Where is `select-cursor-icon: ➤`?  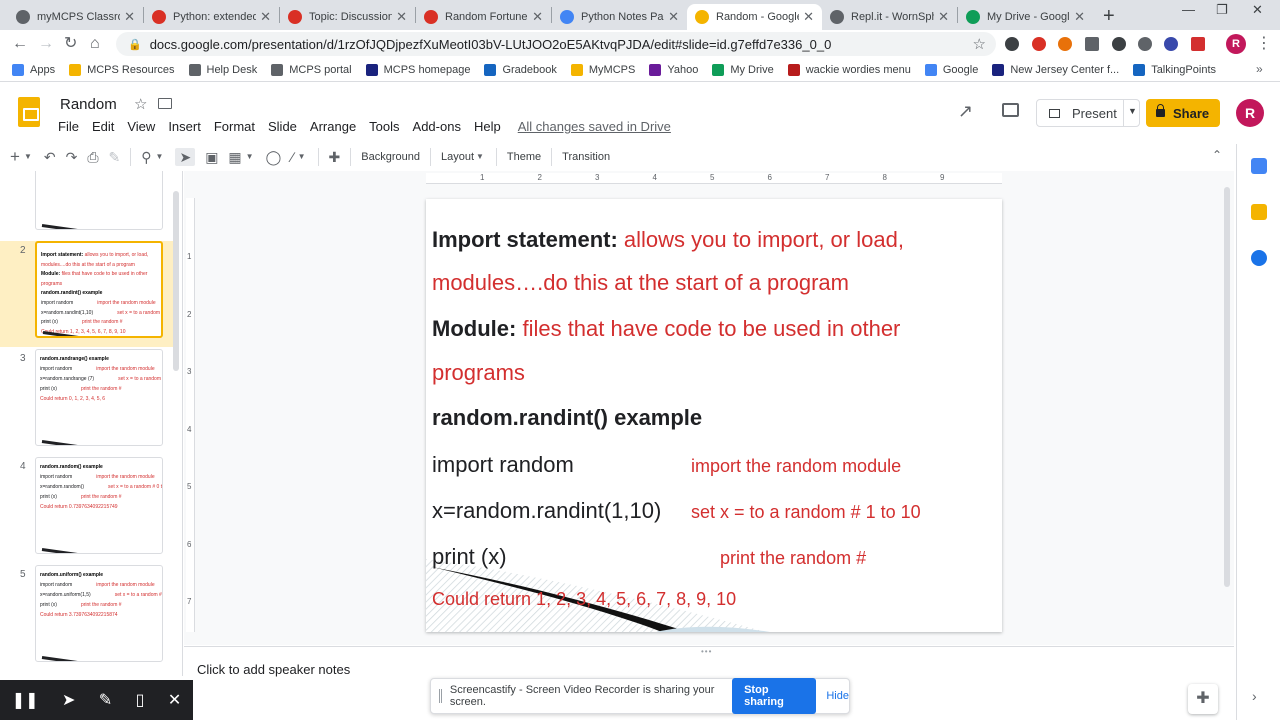
select-cursor-icon: ➤ is located at coordinates (185, 157).